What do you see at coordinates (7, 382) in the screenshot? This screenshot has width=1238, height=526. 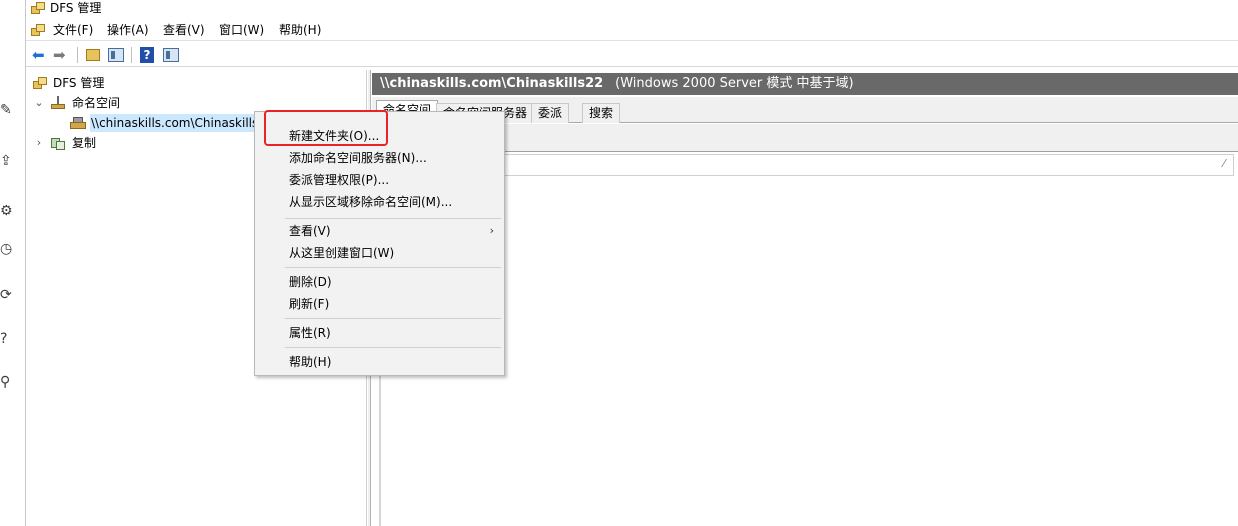 I see `search-icon: ⚲` at bounding box center [7, 382].